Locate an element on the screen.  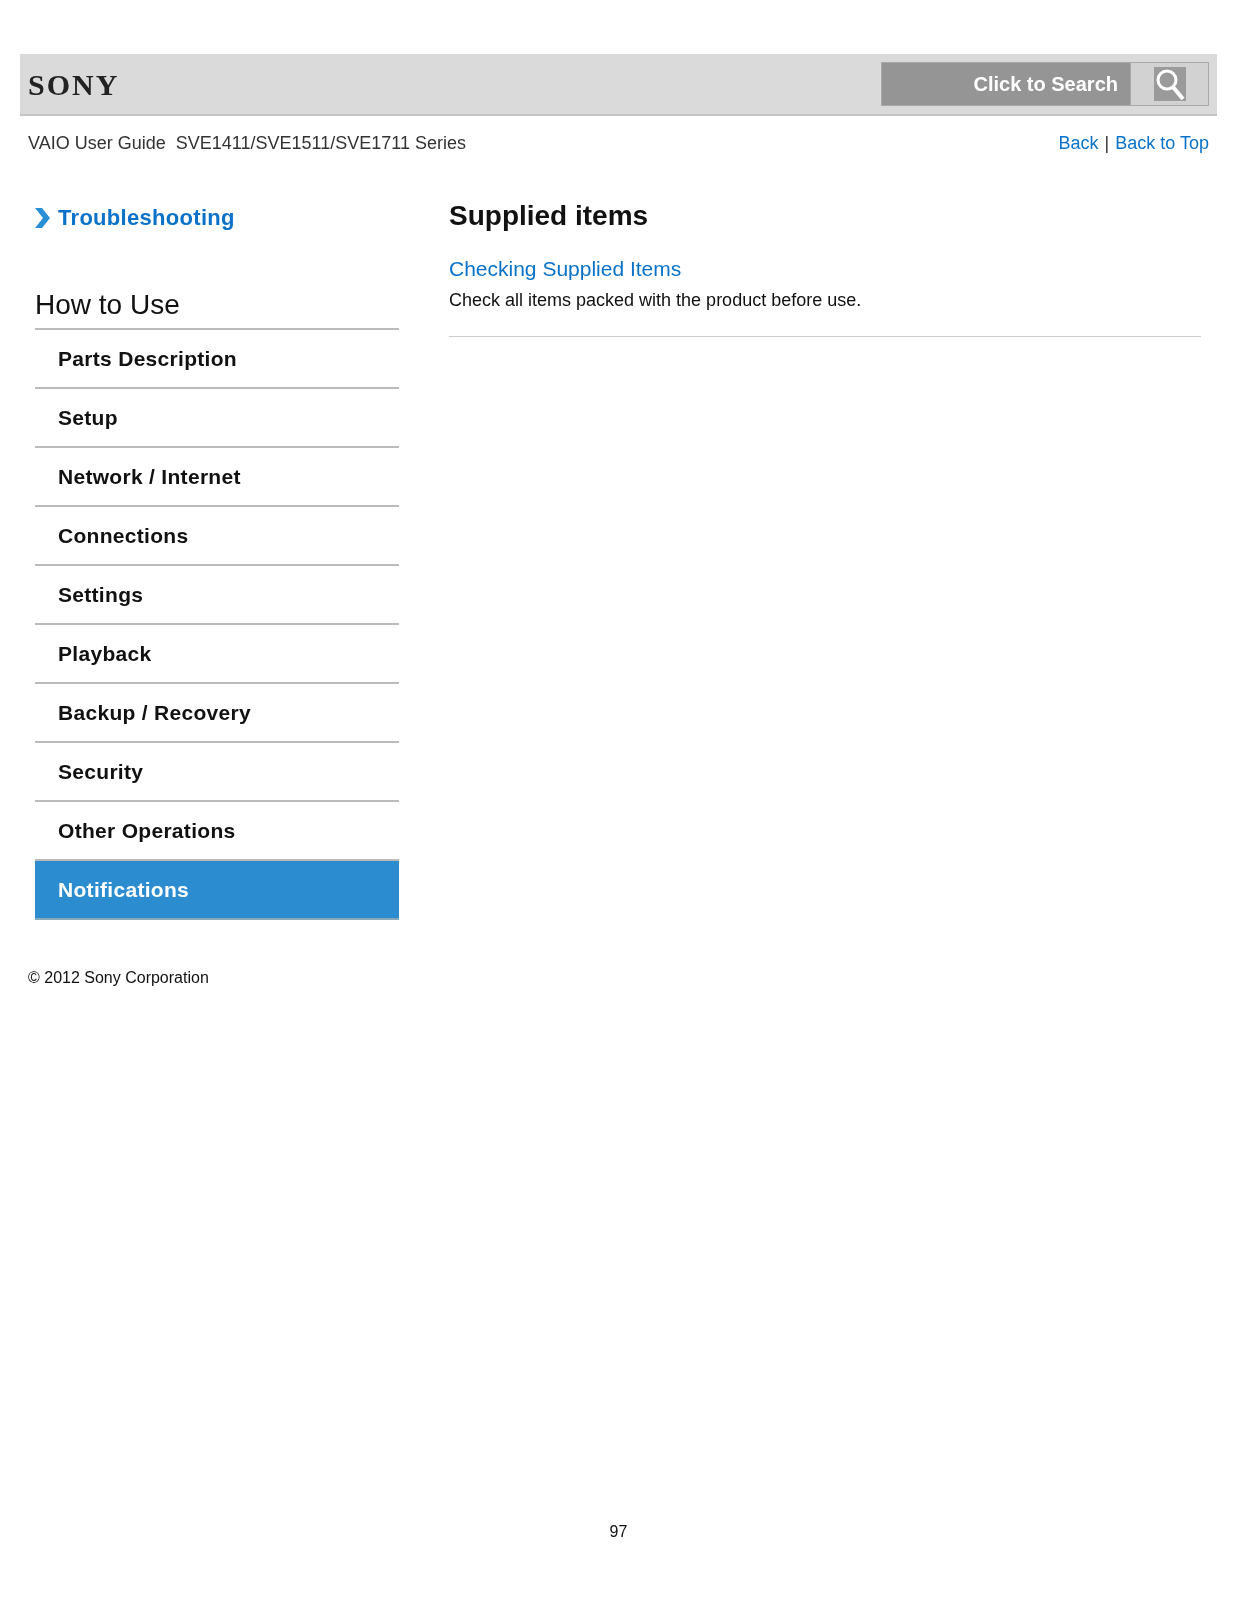
copyright: © 2012 Sony Corporation is located at coordinates (118, 978).